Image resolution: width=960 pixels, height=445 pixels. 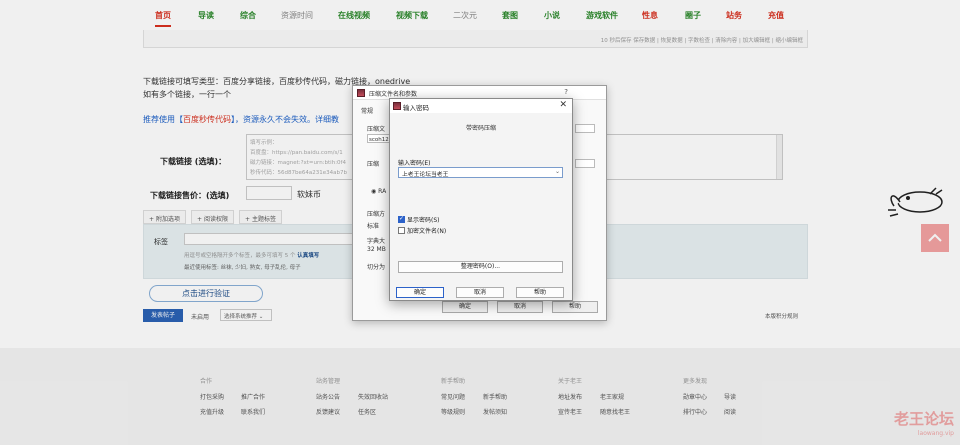 I want to click on footer-link: 新手帮助, so click(x=495, y=396).